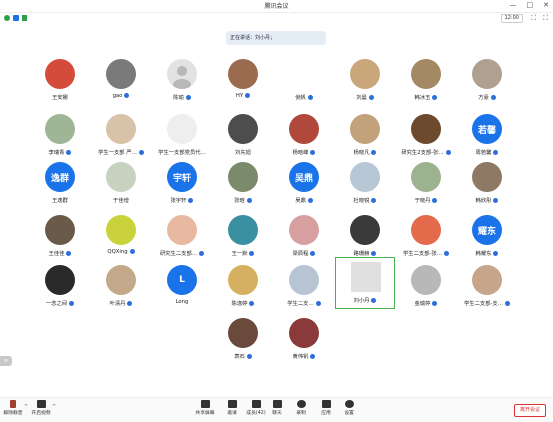 Image resolution: width=553 pixels, height=422 pixels. I want to click on share-screen-button: 共享屏幕, so click(205, 408).